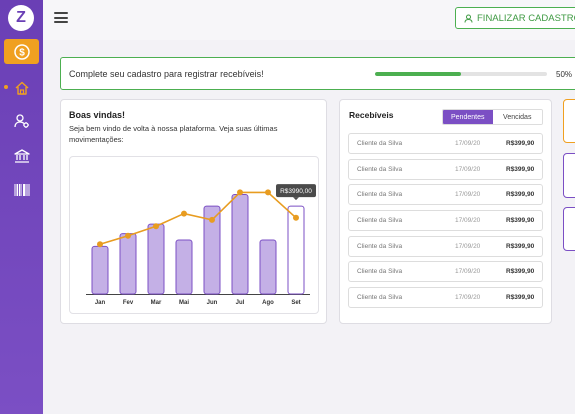  What do you see at coordinates (21, 18) in the screenshot?
I see `logo: Z` at bounding box center [21, 18].